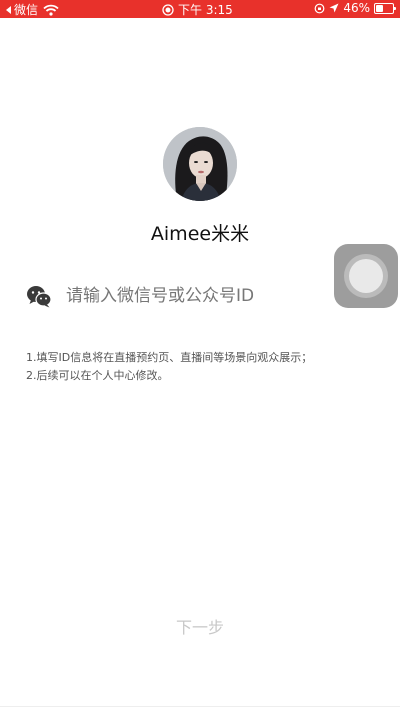 This screenshot has height=711, width=400. I want to click on assistive-touch-inner-circle, so click(366, 276).